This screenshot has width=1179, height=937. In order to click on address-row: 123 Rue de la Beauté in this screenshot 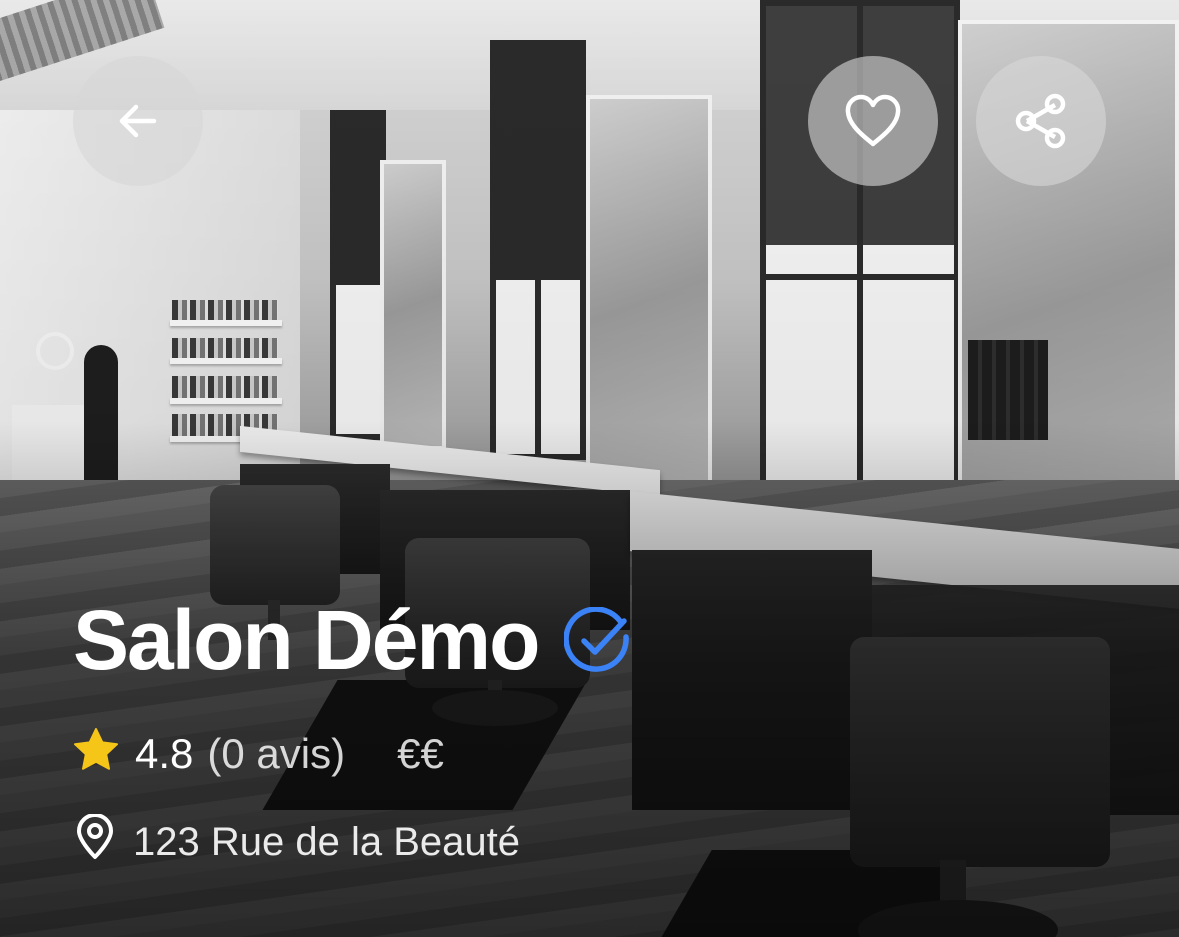, I will do `click(296, 842)`.